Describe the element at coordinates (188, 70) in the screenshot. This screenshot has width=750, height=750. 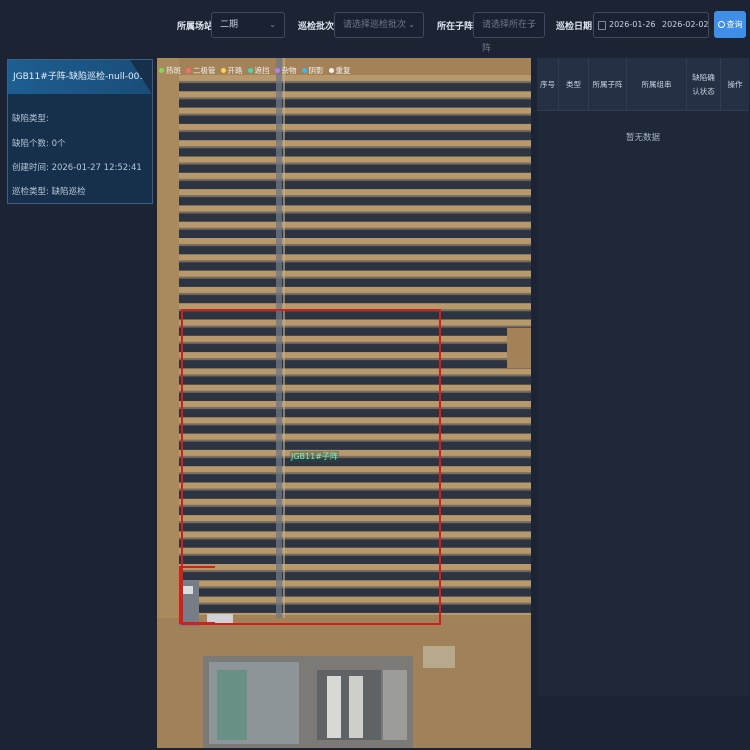
I see `diode-dot-icon` at that location.